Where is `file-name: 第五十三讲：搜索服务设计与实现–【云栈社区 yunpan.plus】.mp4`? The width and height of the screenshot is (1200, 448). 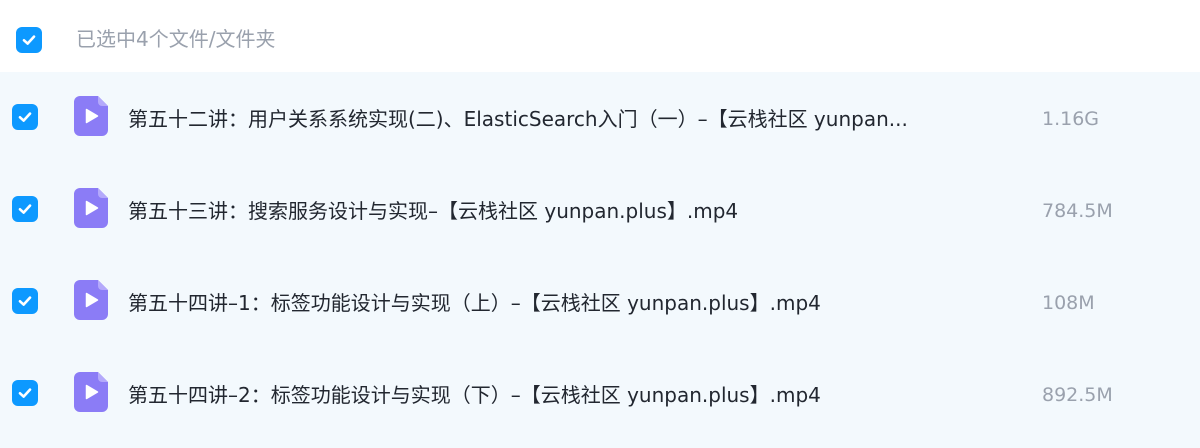 file-name: 第五十三讲：搜索服务设计与实现–【云栈社区 yunpan.plus】.mp4 is located at coordinates (433, 211).